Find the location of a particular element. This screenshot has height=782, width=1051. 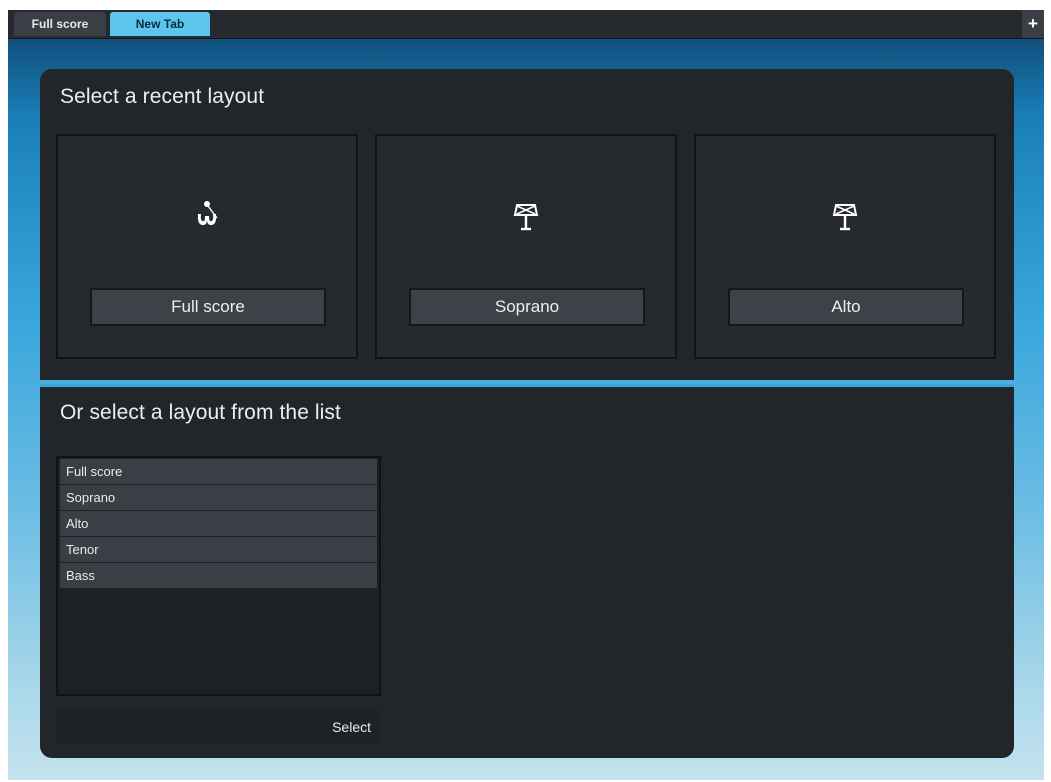

list-item: Full score is located at coordinates (218, 471).